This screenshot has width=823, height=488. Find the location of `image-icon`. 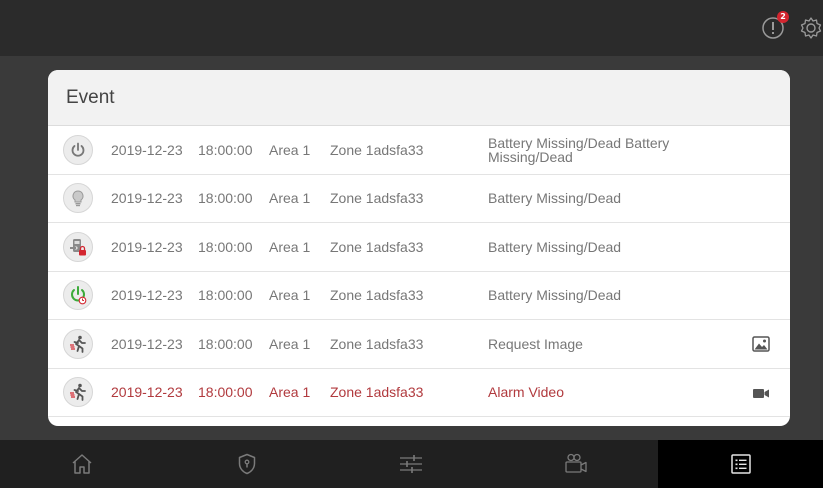

image-icon is located at coordinates (761, 344).